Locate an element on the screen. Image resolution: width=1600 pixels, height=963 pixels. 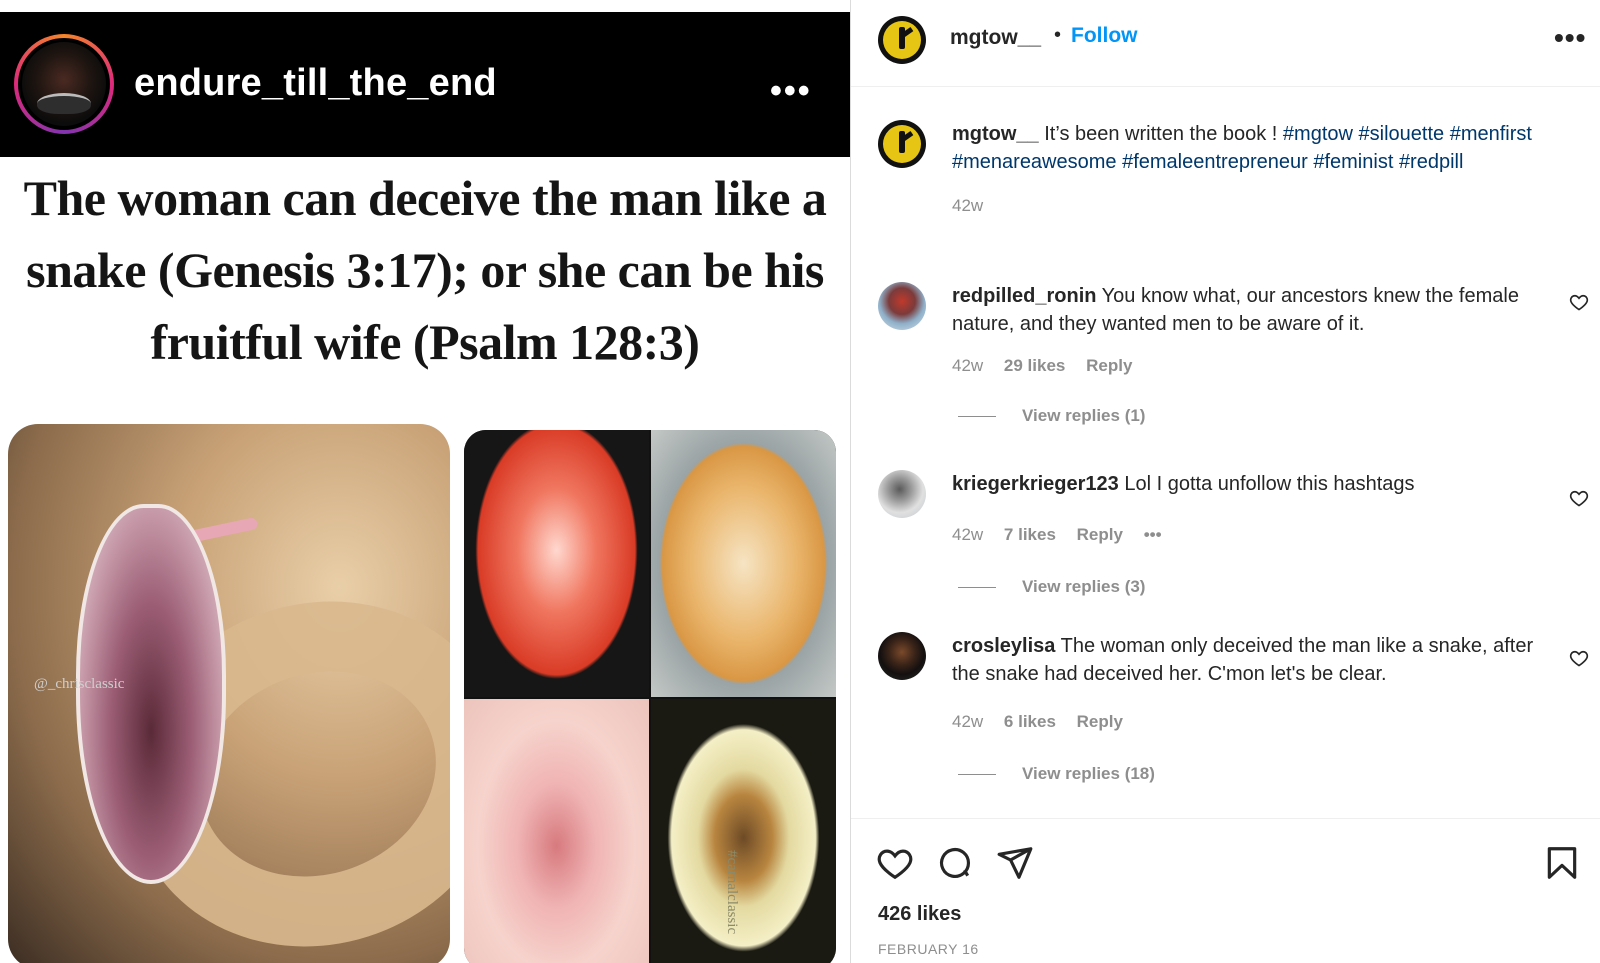
watermark-chrisclassic: @_chrisclassic is located at coordinates (79, 684).